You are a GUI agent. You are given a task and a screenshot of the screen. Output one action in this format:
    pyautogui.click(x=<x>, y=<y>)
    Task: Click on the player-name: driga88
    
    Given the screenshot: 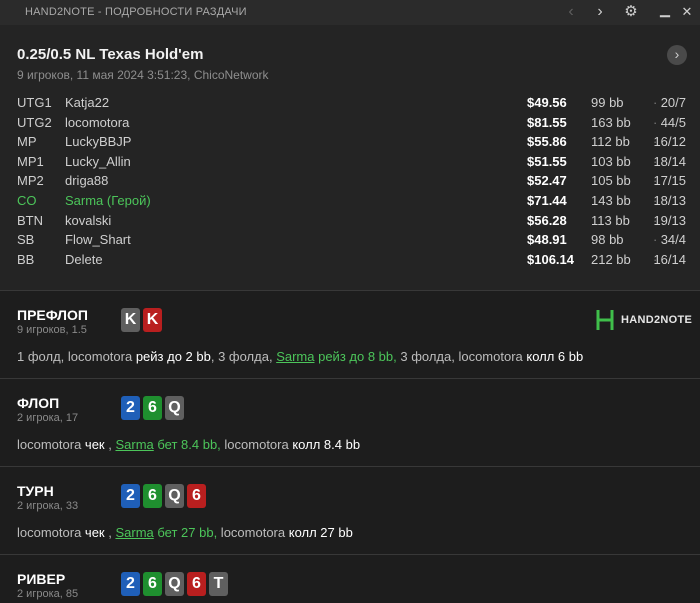 What is the action you would take?
    pyautogui.click(x=86, y=180)
    